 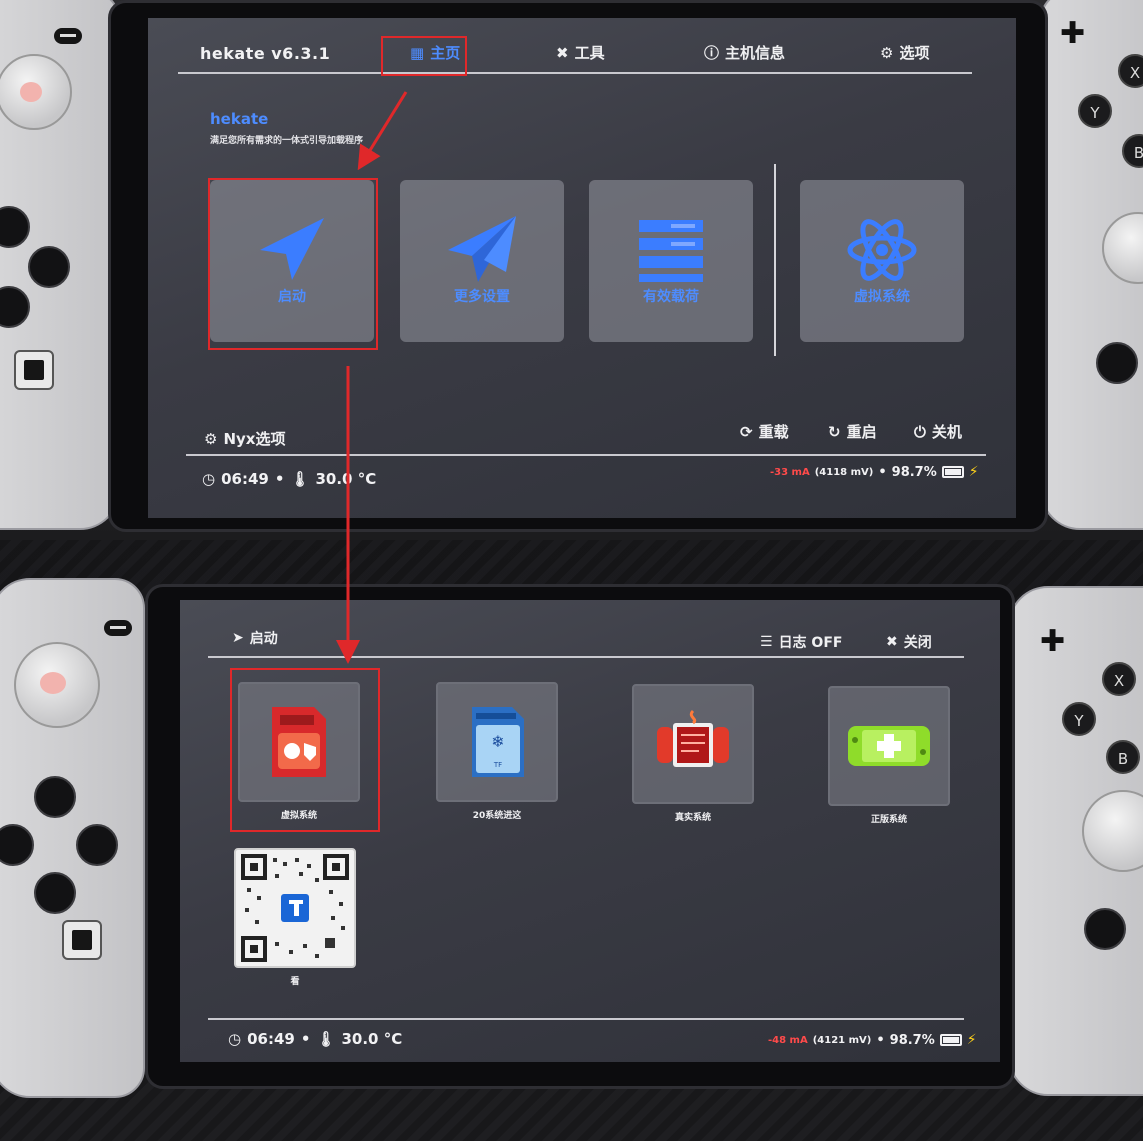 I want to click on log-toggle-button: ☰ 日志 OFF, so click(x=801, y=642).